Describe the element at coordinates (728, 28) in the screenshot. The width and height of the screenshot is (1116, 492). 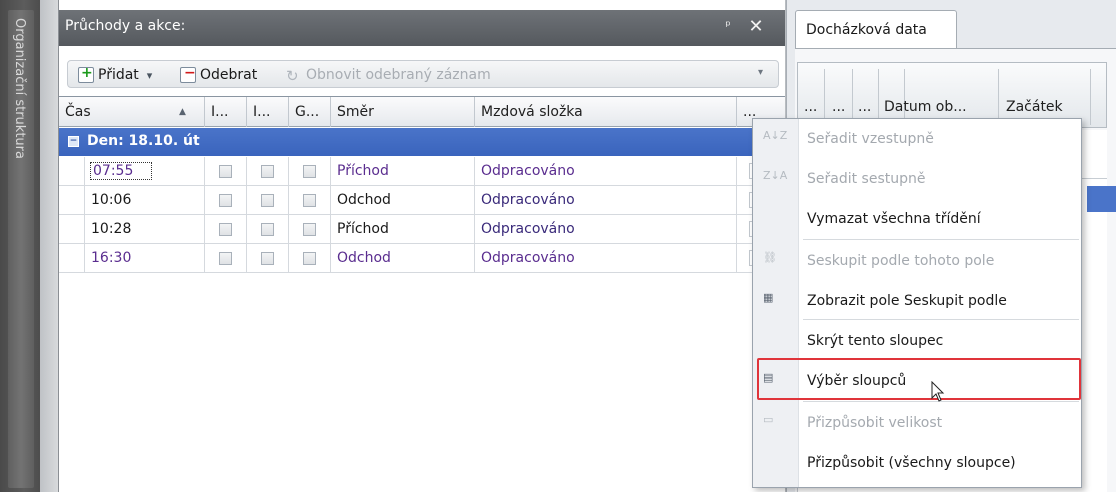
I see `pin-icon: ᵖ` at that location.